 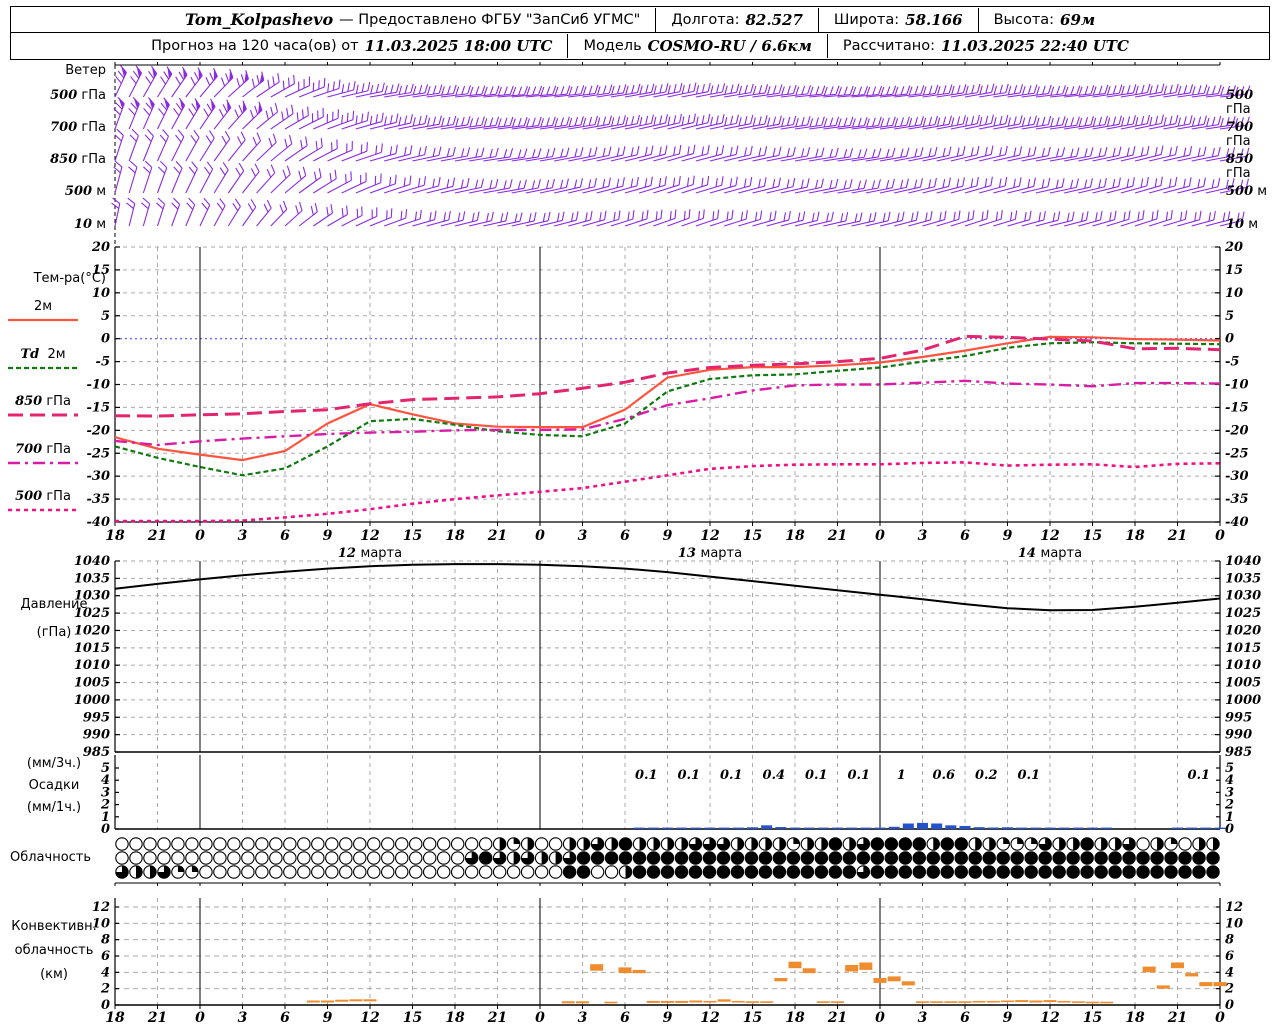 What do you see at coordinates (78, 127) in the screenshot?
I see `wind-level-700hpa: 700 гПа` at bounding box center [78, 127].